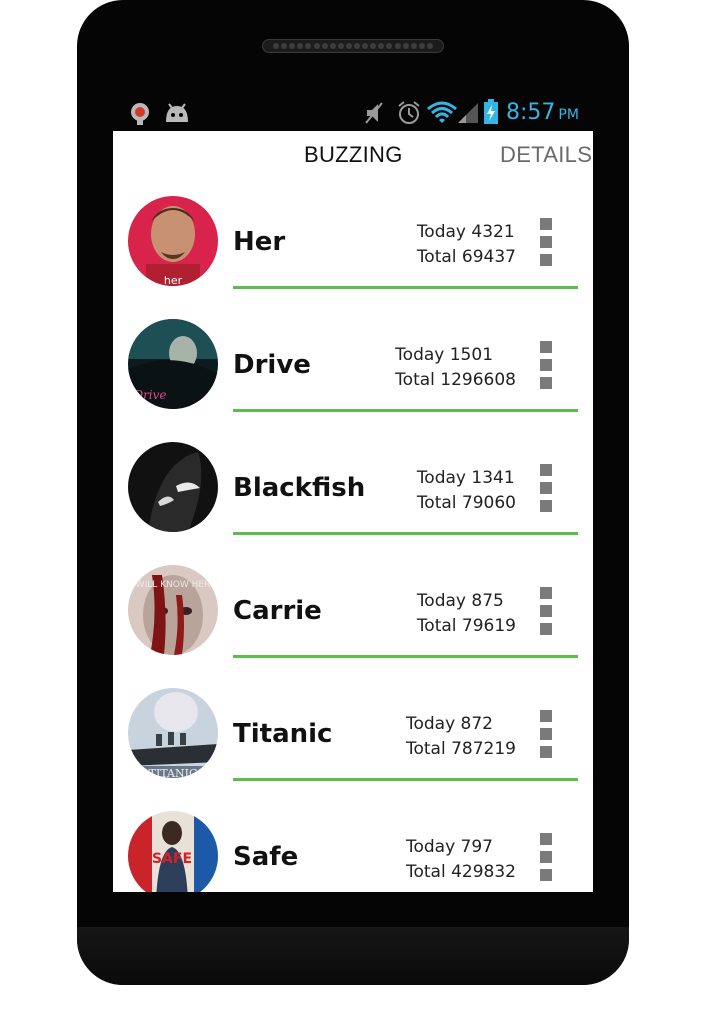  I want to click on speaker-grille, so click(353, 46).